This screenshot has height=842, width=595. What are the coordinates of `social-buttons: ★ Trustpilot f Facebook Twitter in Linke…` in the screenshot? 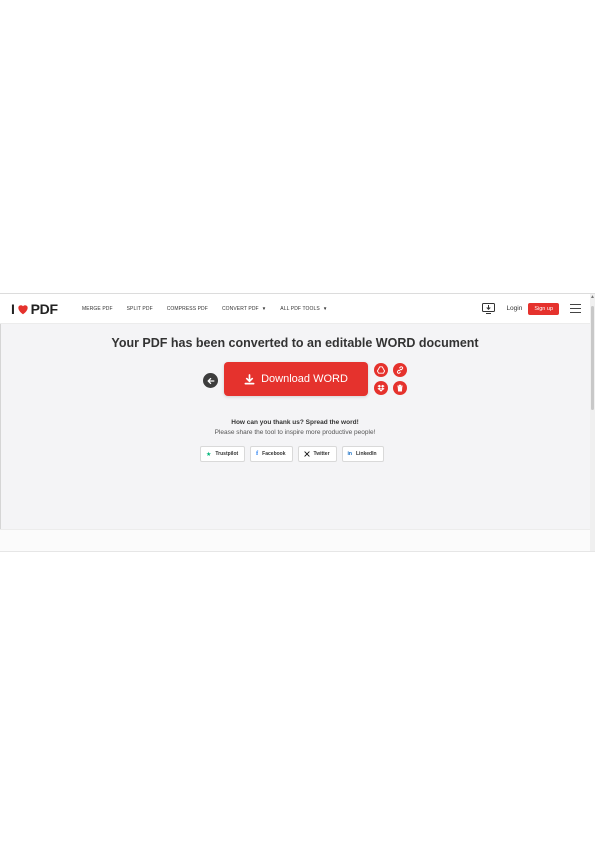 It's located at (294, 454).